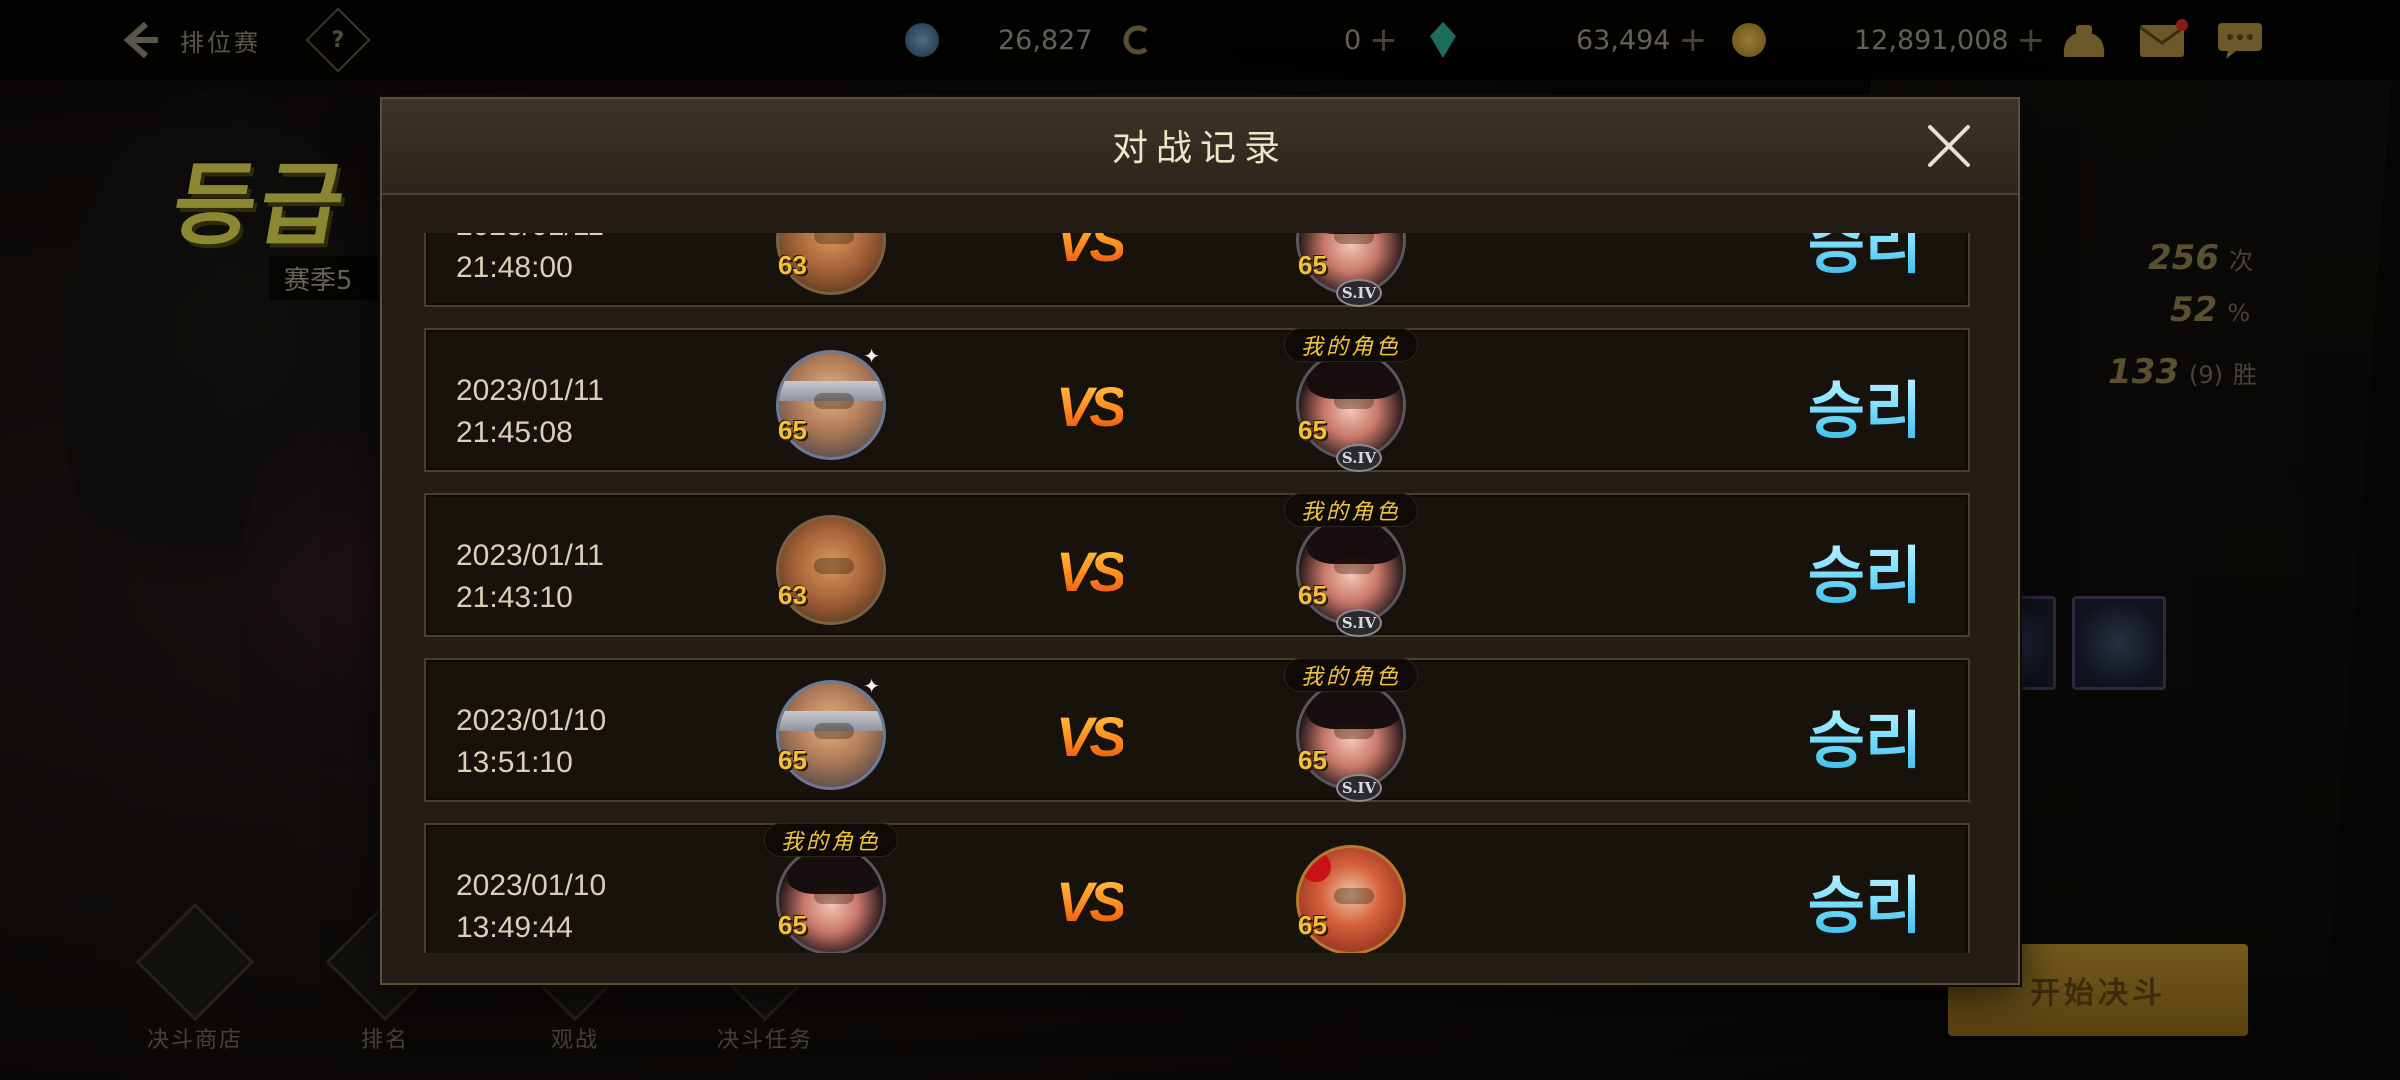 This screenshot has width=2400, height=1080. Describe the element at coordinates (530, 412) in the screenshot. I see `battle-datetime: 2023/01/11 21:45:08` at that location.